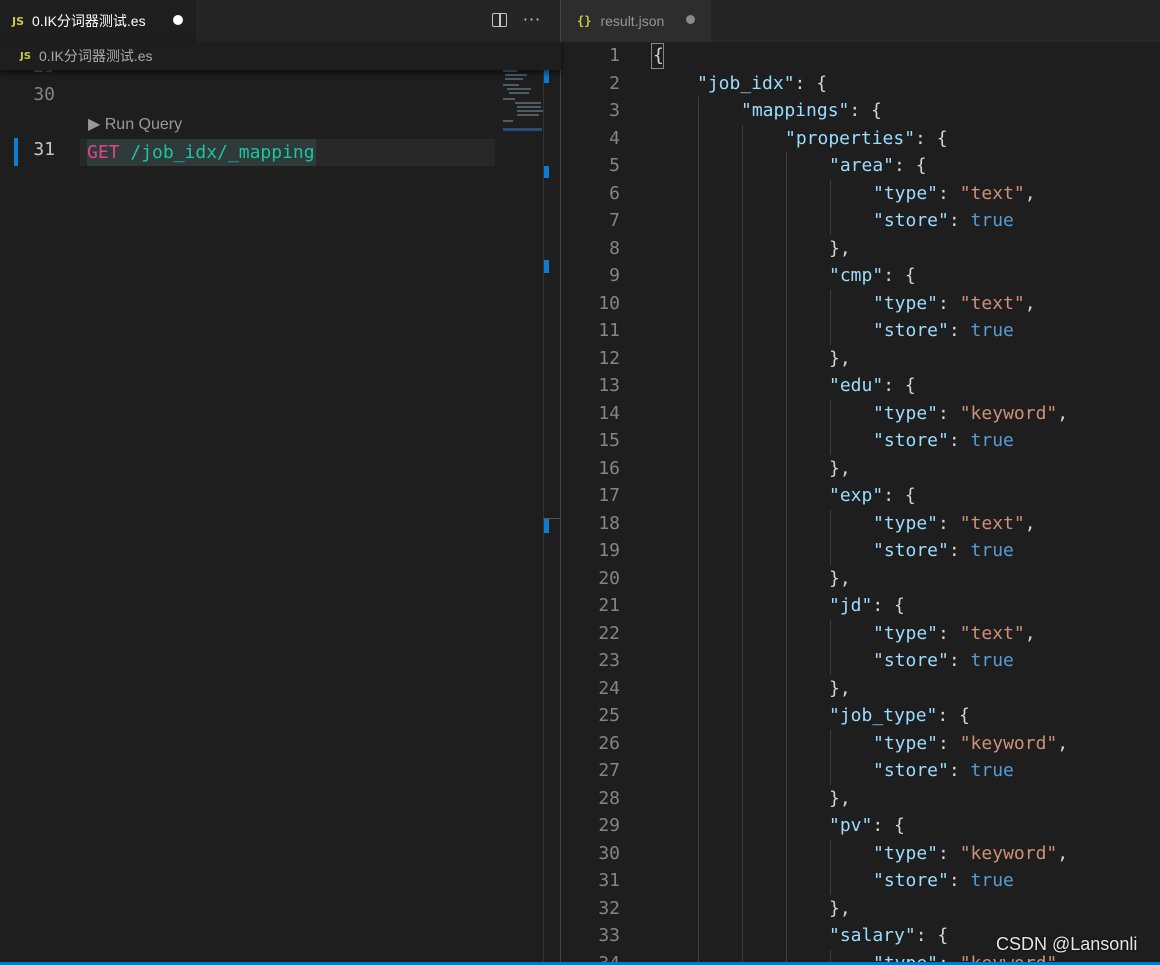  I want to click on json-line: 2 "job_idx": {, so click(860, 83).